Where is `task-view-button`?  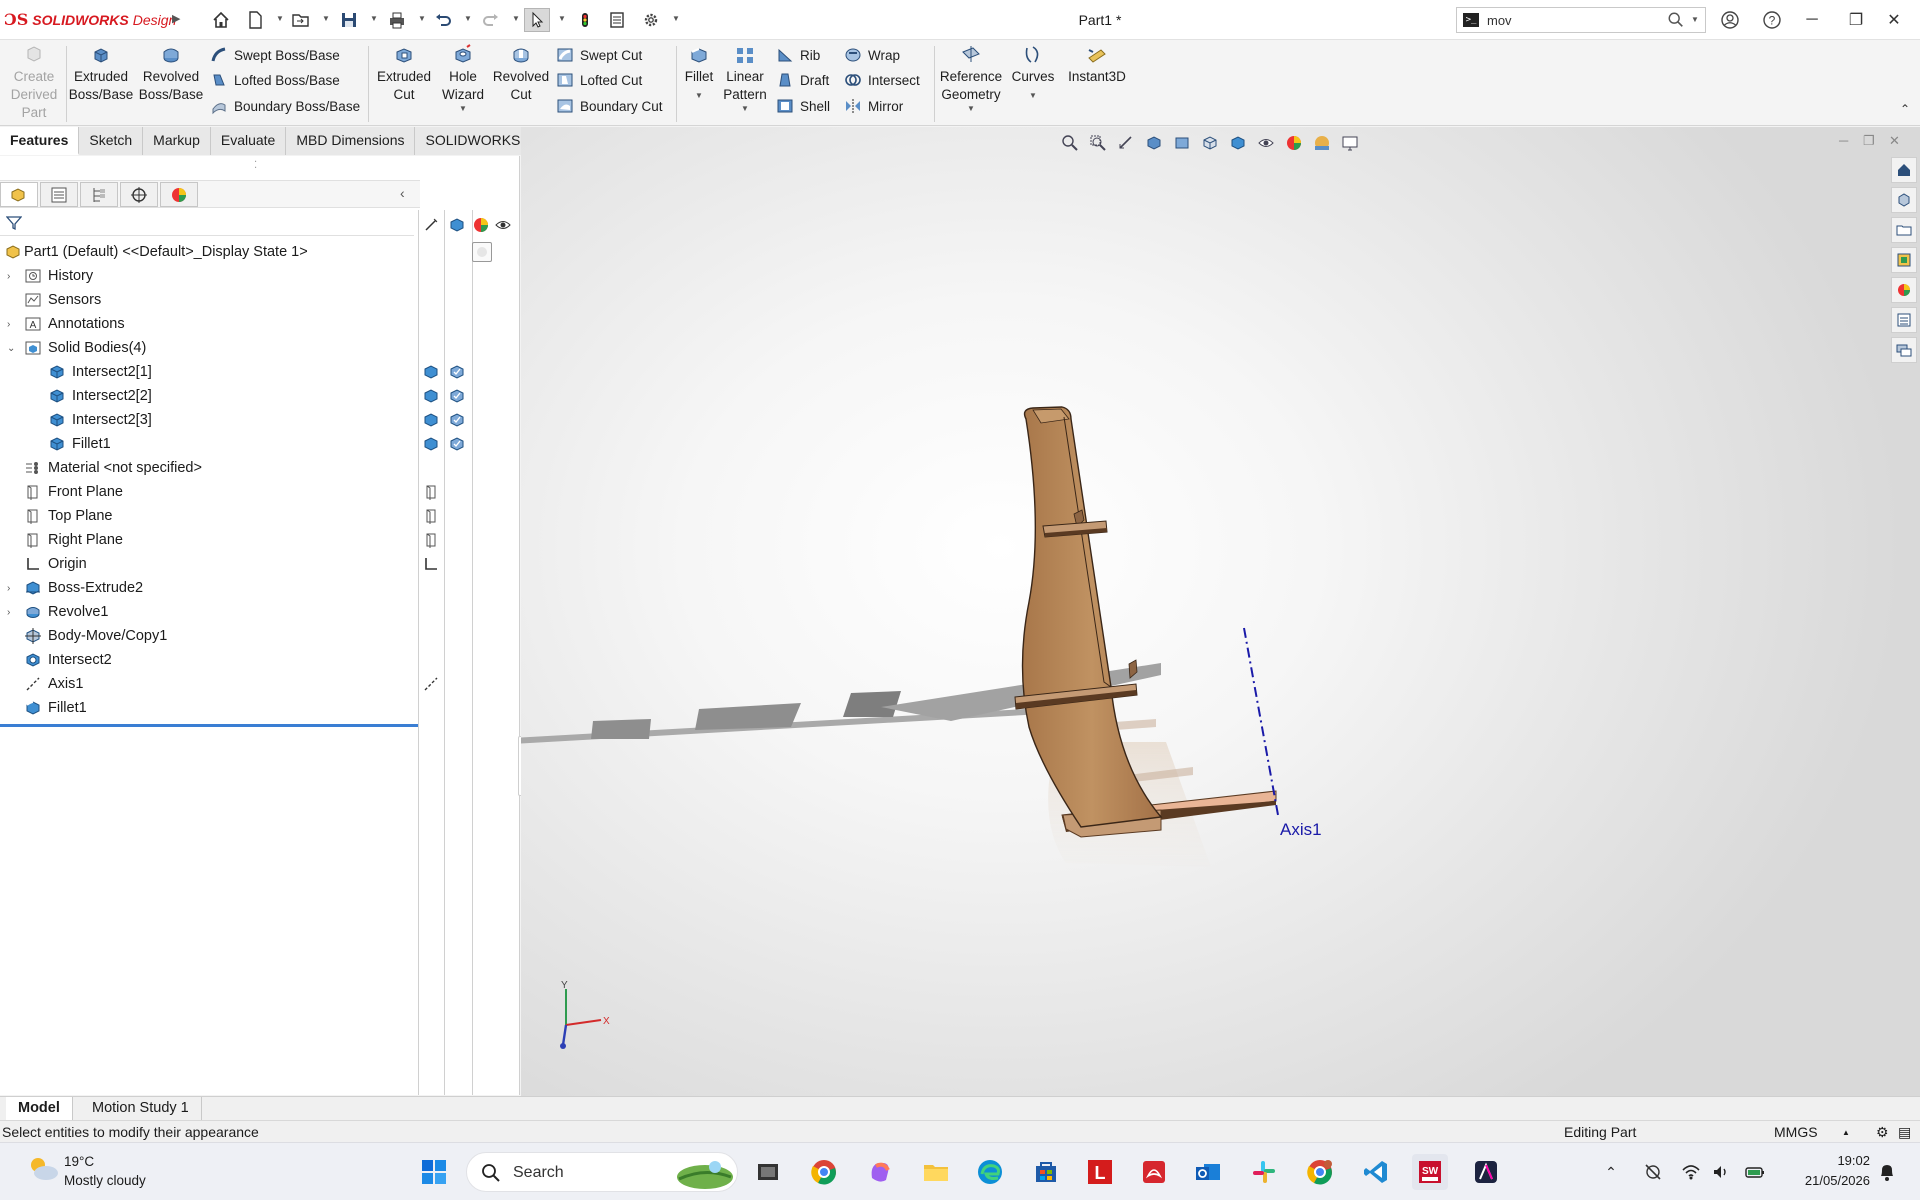 task-view-button is located at coordinates (768, 1172).